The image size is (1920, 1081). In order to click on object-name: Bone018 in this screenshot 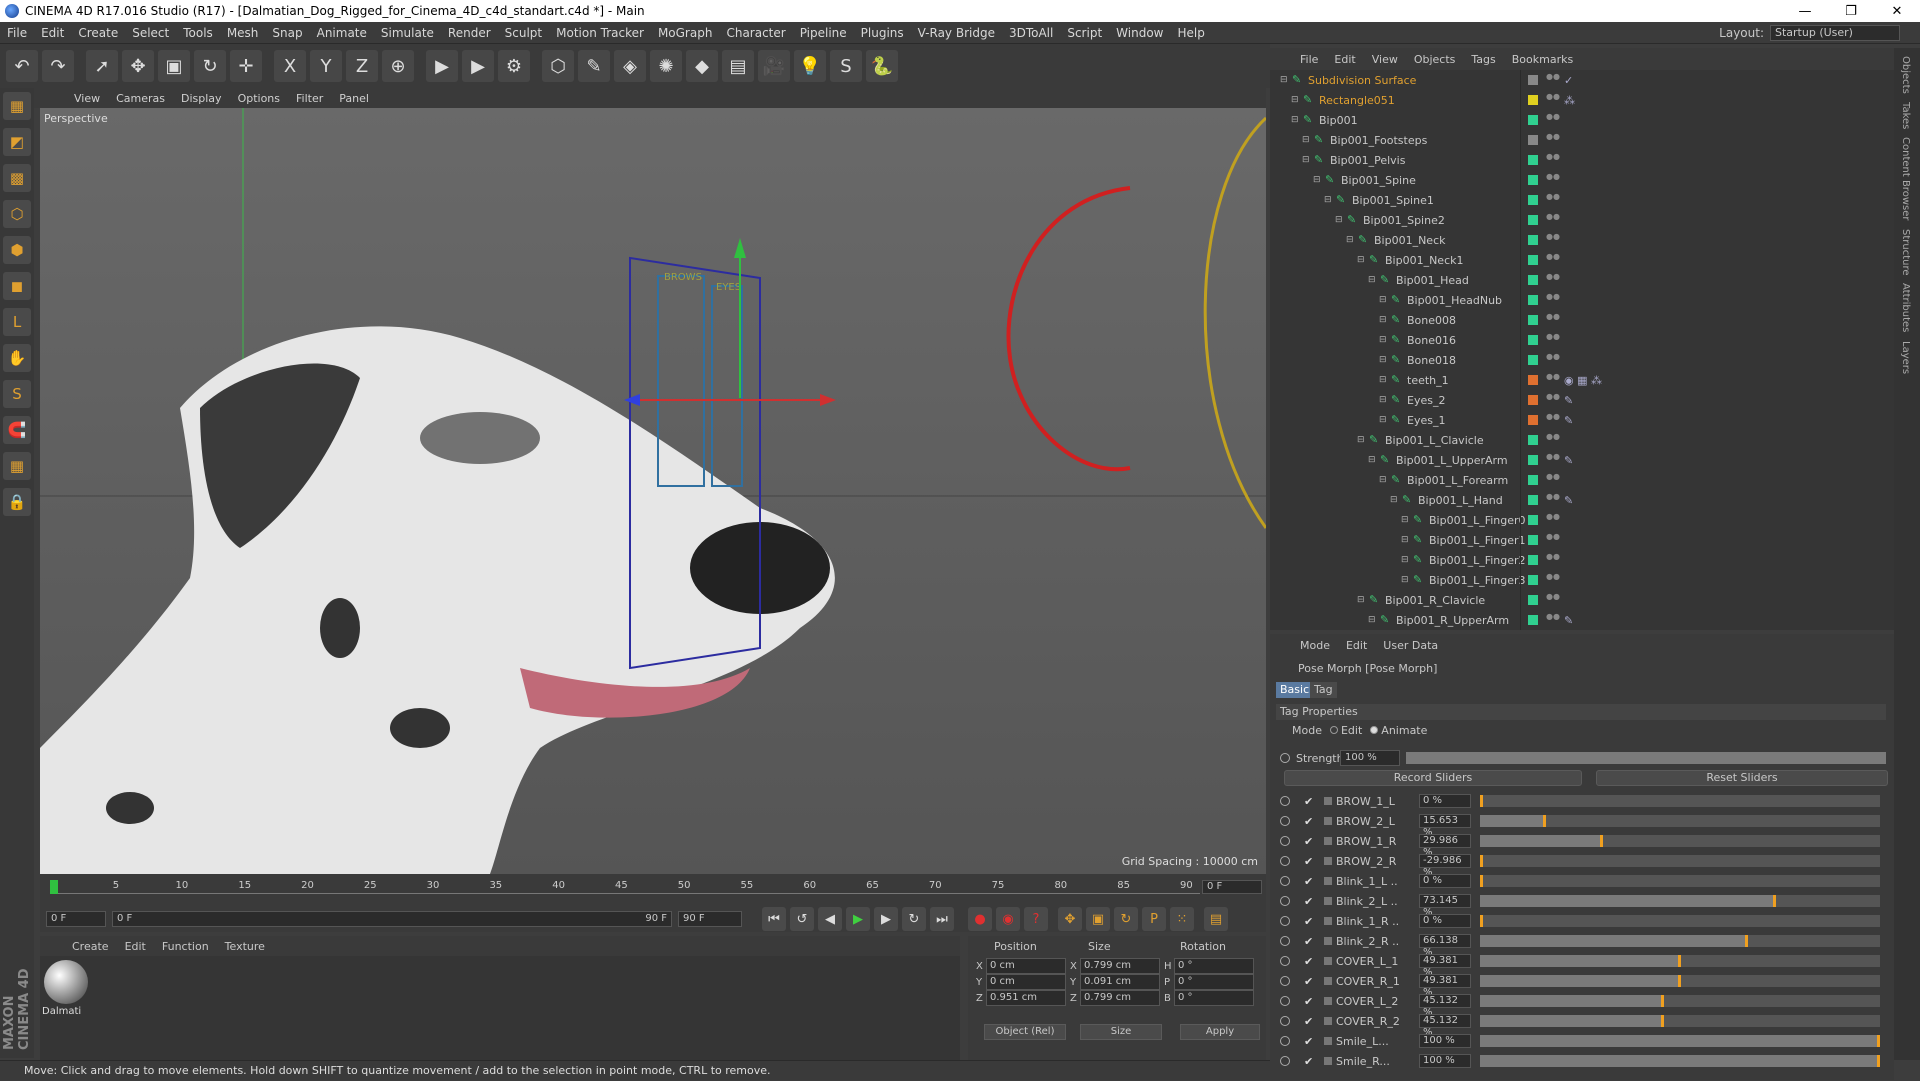, I will do `click(1431, 360)`.